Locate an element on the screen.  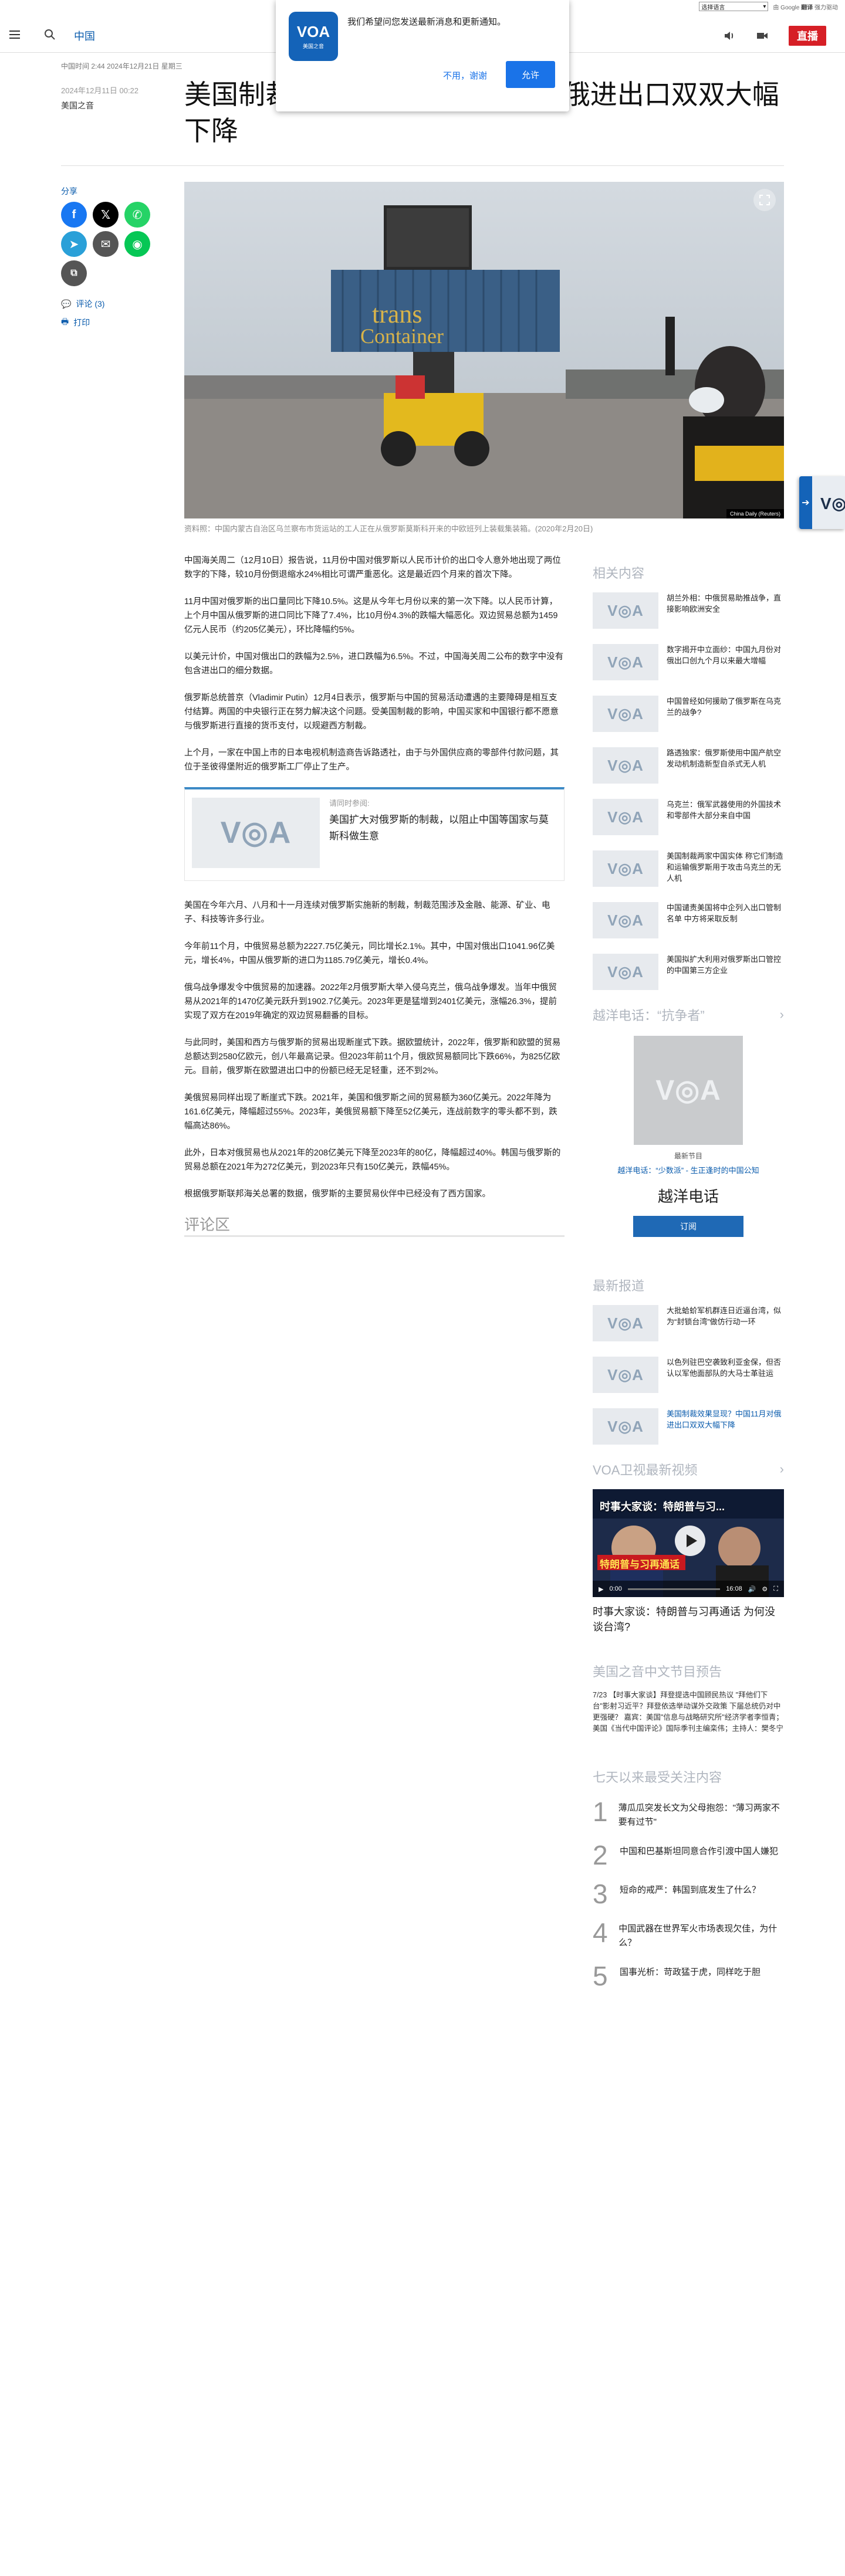
list-item: V◎A 胡兰外相：中俄贸易助推战争，直接影响欧洲安全 is located at coordinates (688, 611).